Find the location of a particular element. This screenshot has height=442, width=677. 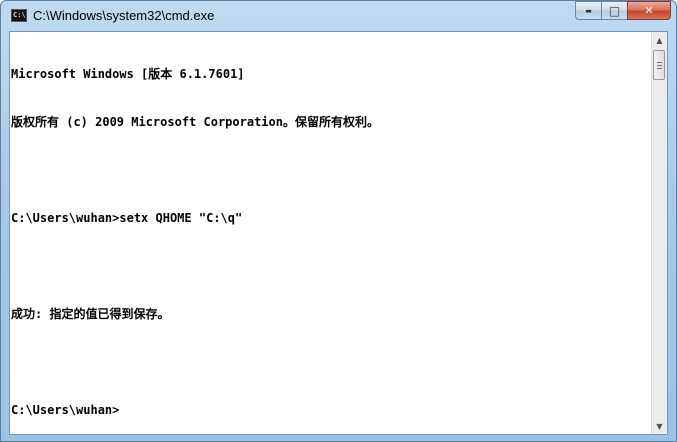

close-button: ✕ is located at coordinates (649, 10).